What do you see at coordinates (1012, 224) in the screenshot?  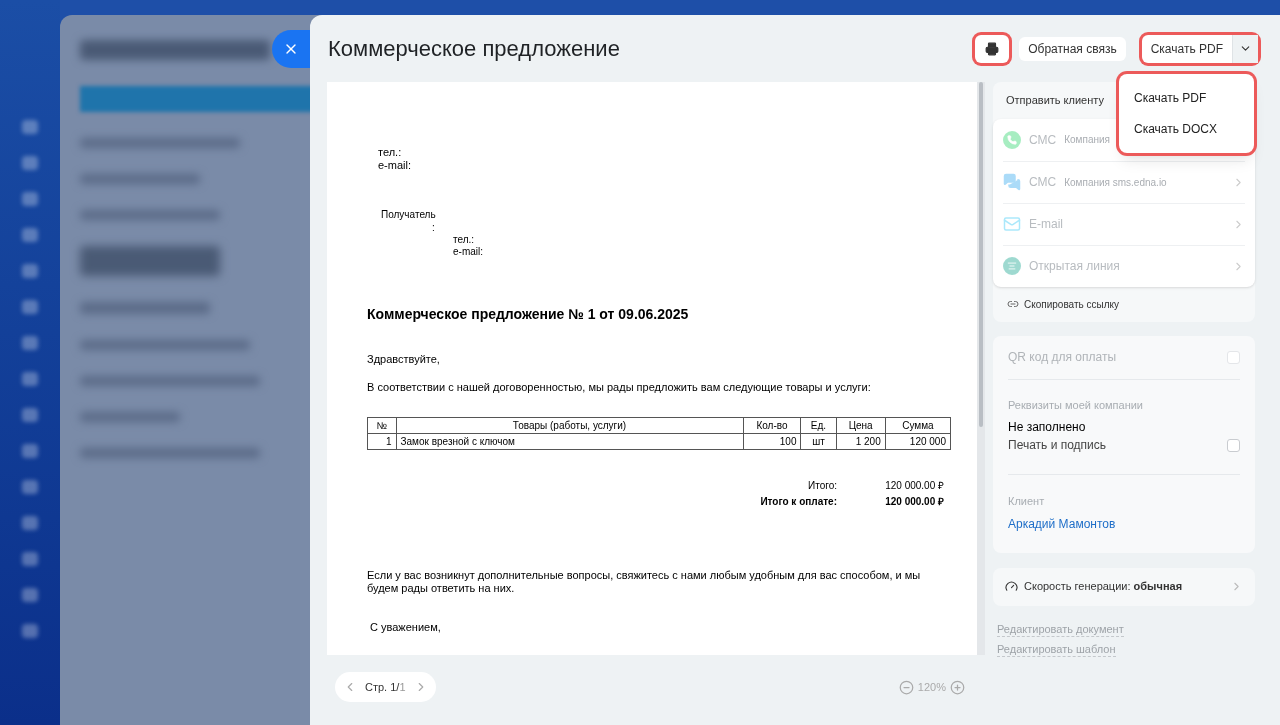 I see `mail-icon` at bounding box center [1012, 224].